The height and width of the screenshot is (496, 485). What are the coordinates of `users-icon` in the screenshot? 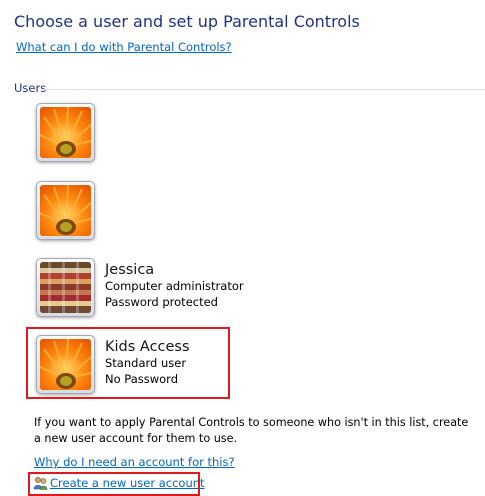 It's located at (40, 483).